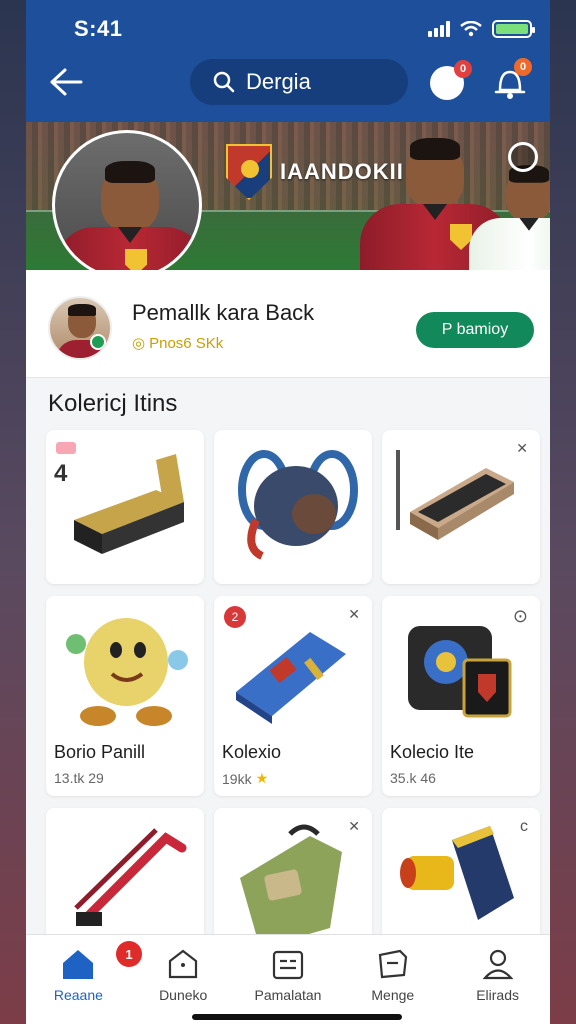 This screenshot has height=1024, width=576. What do you see at coordinates (297, 1017) in the screenshot?
I see `home-indicator` at bounding box center [297, 1017].